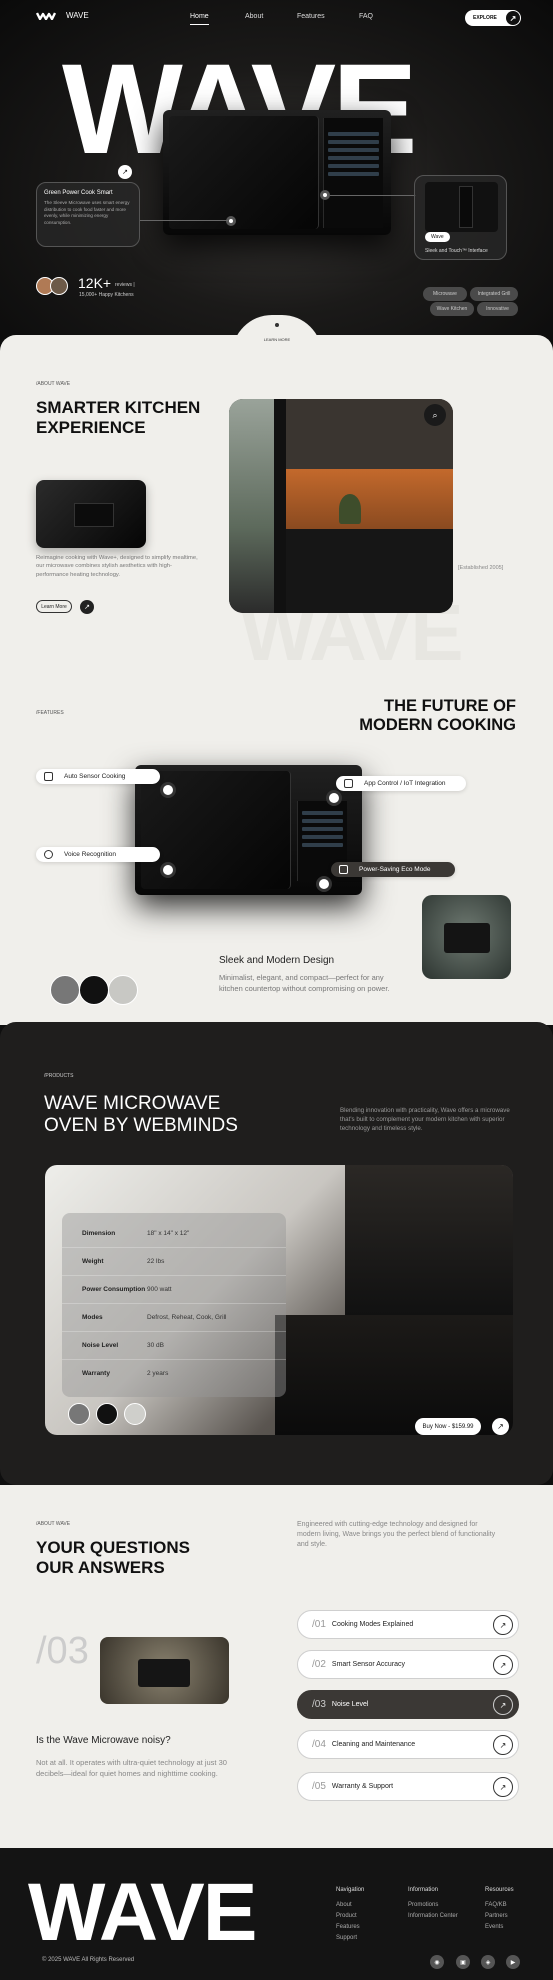 The height and width of the screenshot is (1980, 553). I want to click on faq-title: YOUR QUESTIONS OUR ANSWERS, so click(113, 1557).